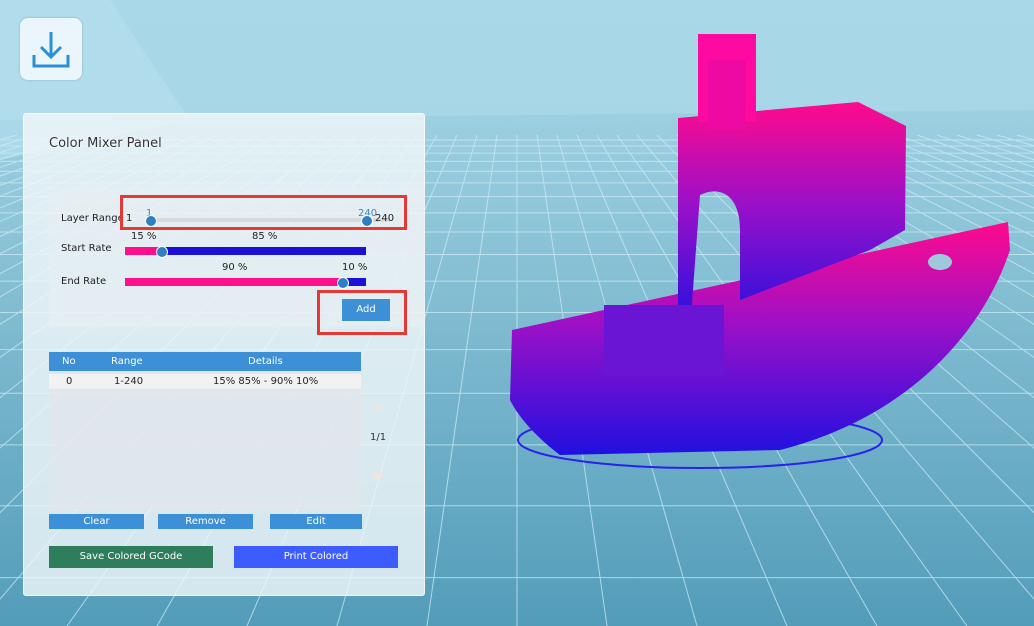  What do you see at coordinates (316, 521) in the screenshot?
I see `edit-button: Edit` at bounding box center [316, 521].